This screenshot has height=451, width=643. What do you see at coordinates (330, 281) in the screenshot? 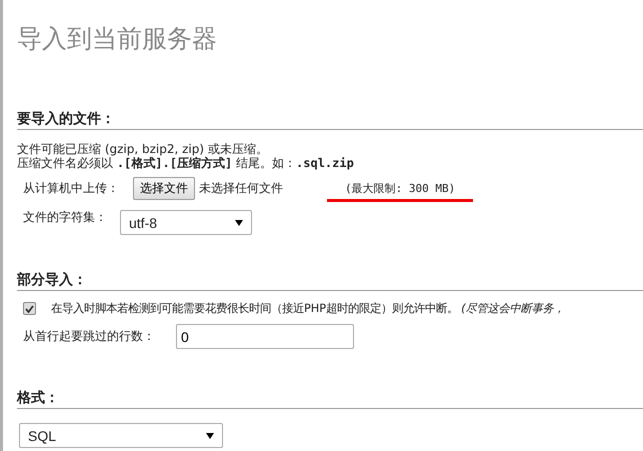
I see `section-heading: 部分导入：` at bounding box center [330, 281].